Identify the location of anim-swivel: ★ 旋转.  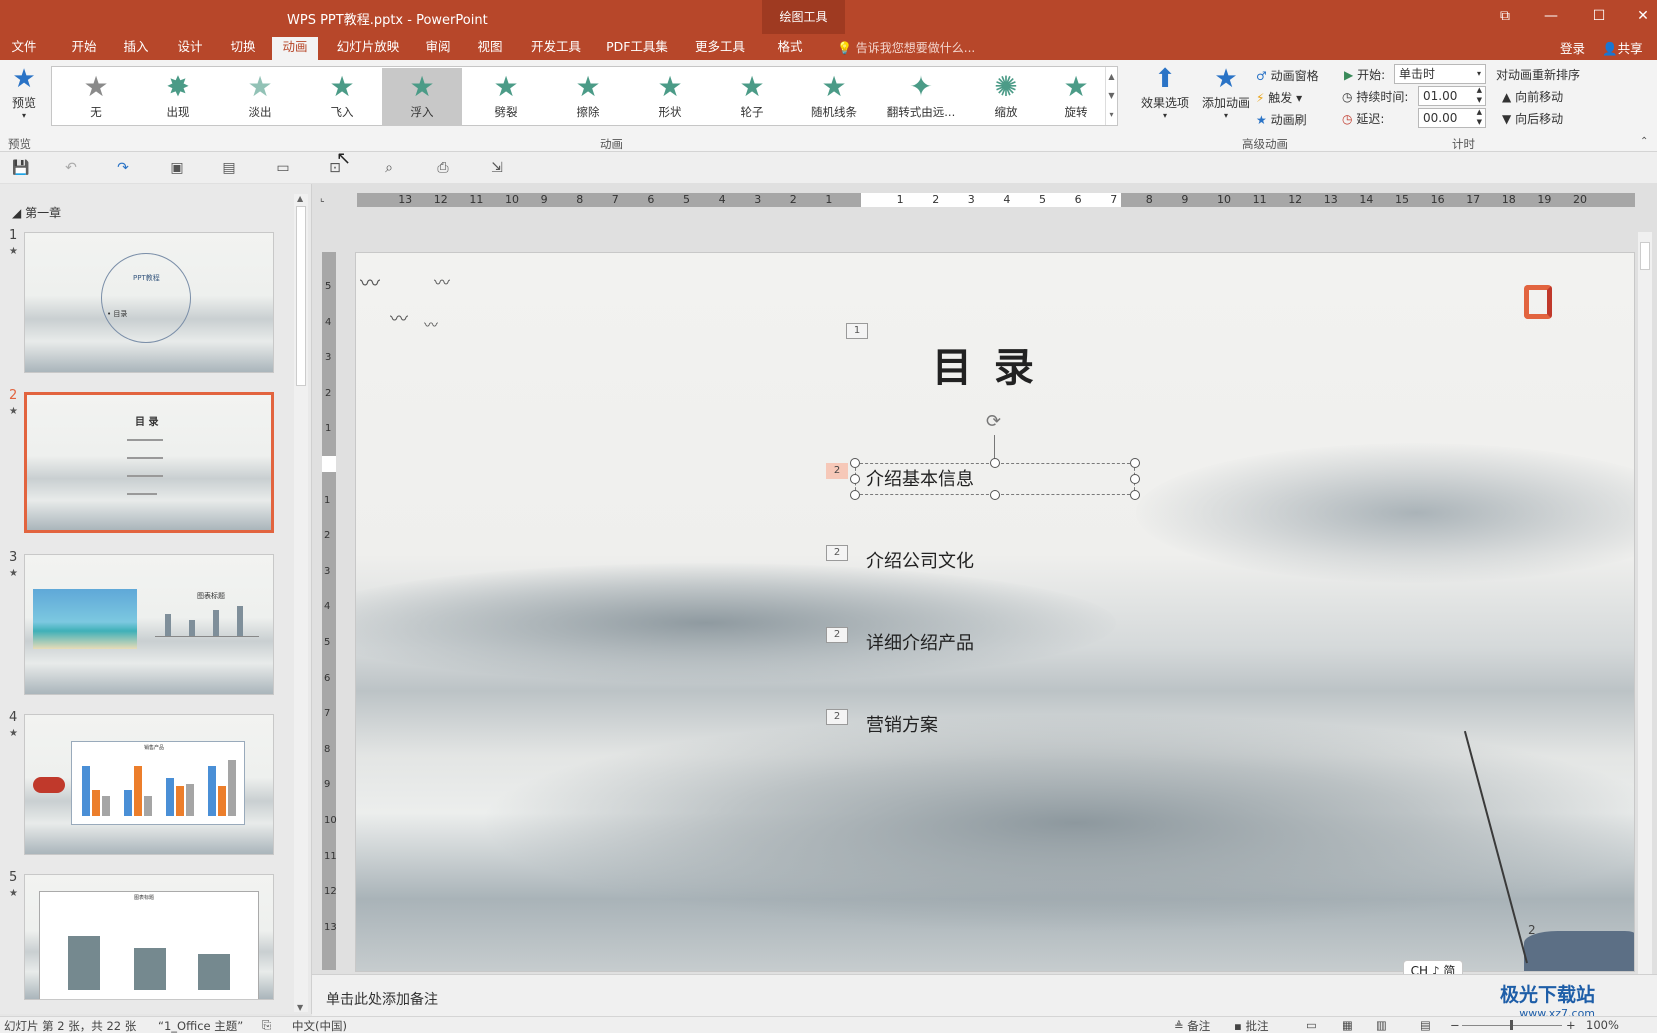
(1076, 97).